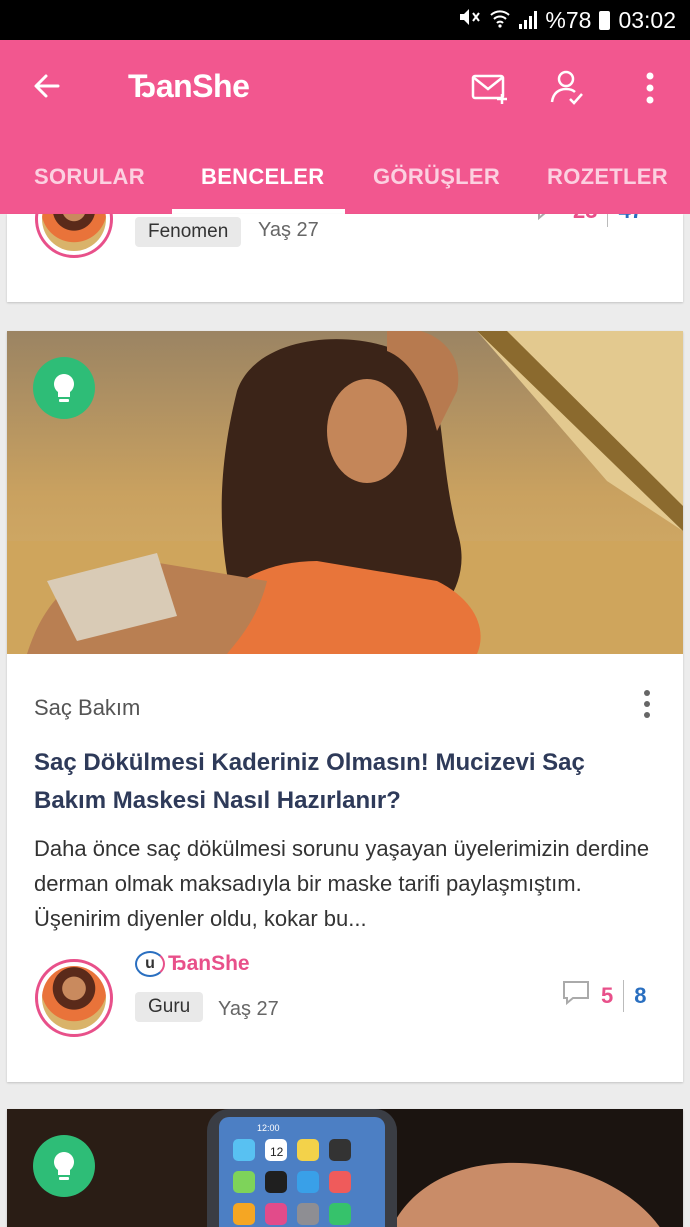  I want to click on clock: 03:02, so click(647, 19).